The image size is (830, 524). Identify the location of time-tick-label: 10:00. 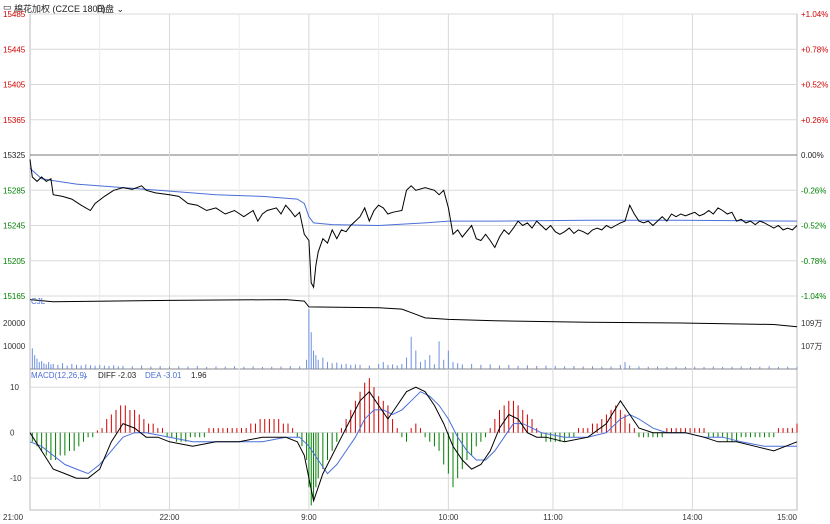
(448, 517).